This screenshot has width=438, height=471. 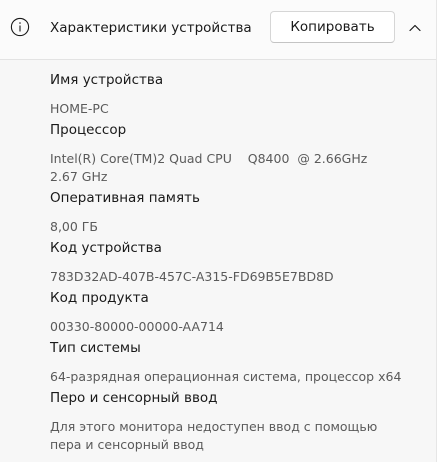 I want to click on spec-value: HOME-PC, so click(x=79, y=108).